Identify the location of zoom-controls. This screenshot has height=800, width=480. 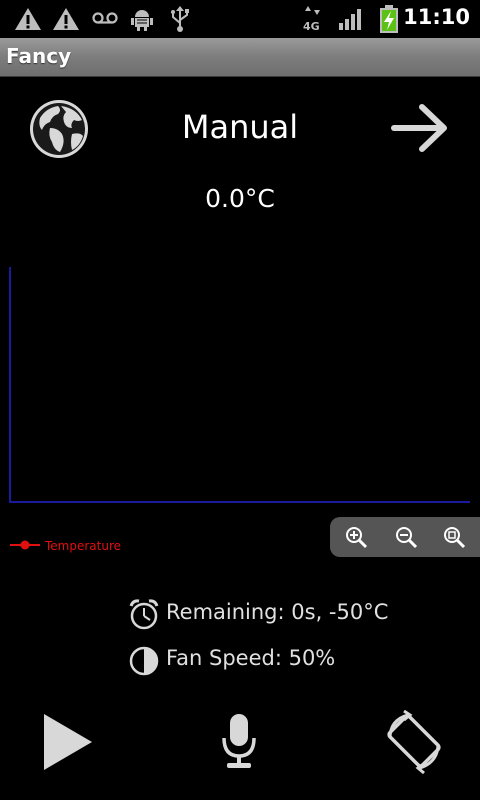
(405, 537).